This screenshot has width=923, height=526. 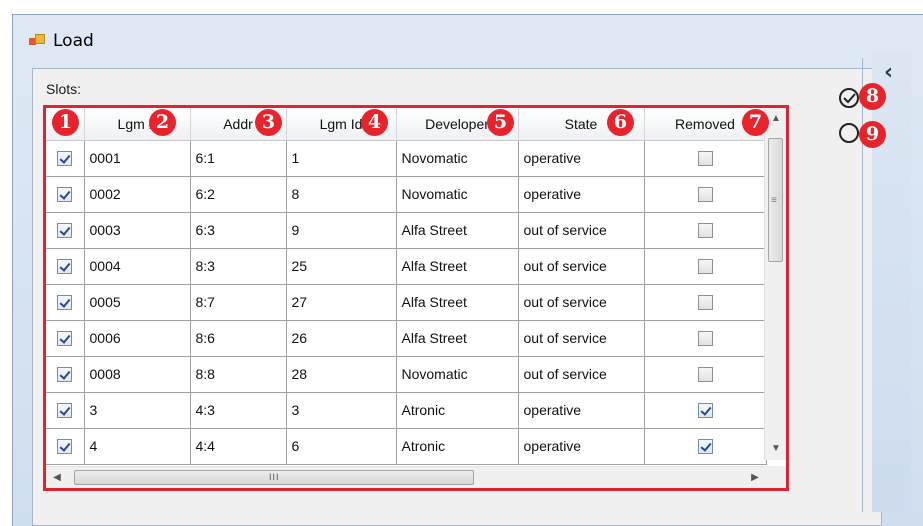 I want to click on table-row: 4 4:4 6 Atronic operative, so click(x=406, y=446).